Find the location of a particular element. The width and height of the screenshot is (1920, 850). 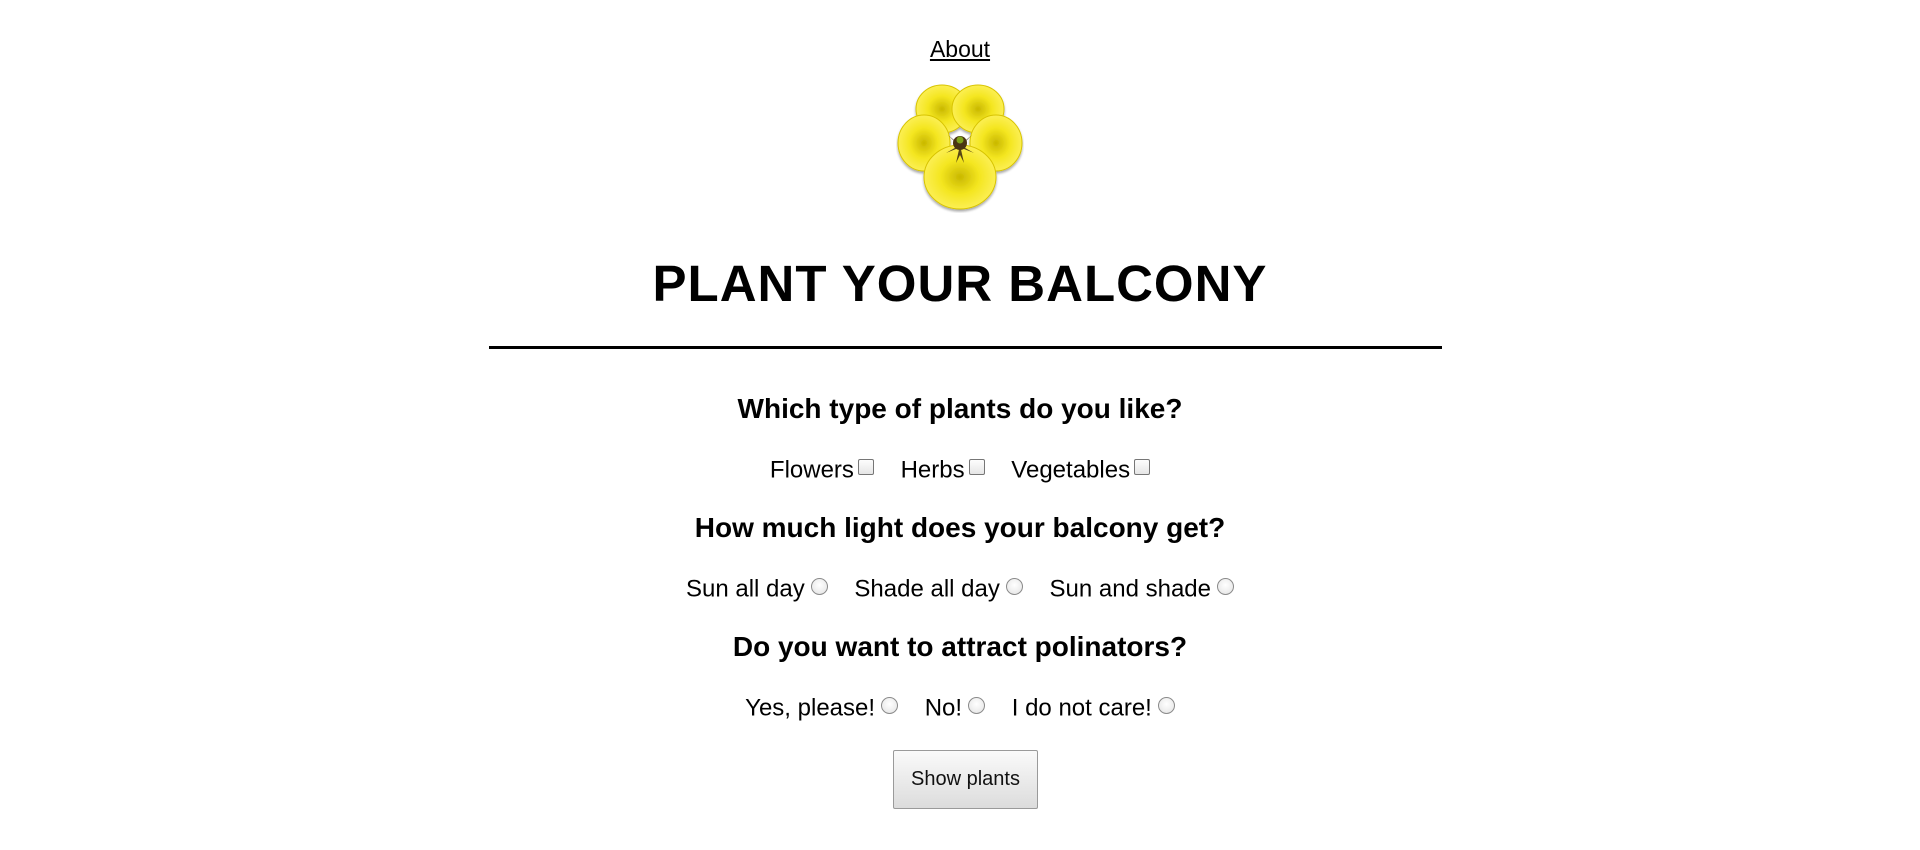

option-shade-all-day: Shade all day is located at coordinates (938, 589).